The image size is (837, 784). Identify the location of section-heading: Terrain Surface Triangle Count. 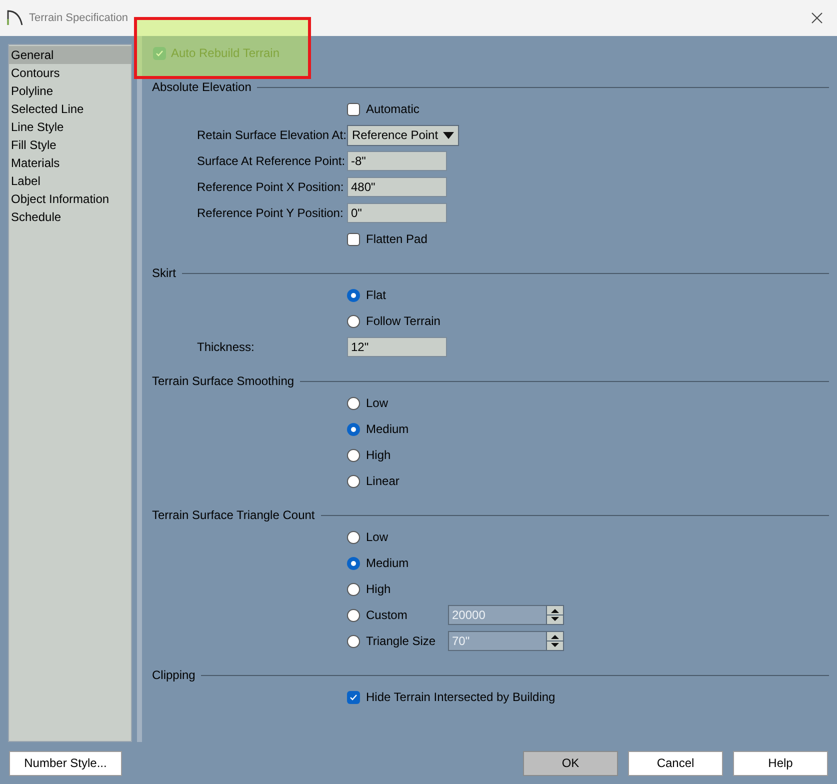
(233, 515).